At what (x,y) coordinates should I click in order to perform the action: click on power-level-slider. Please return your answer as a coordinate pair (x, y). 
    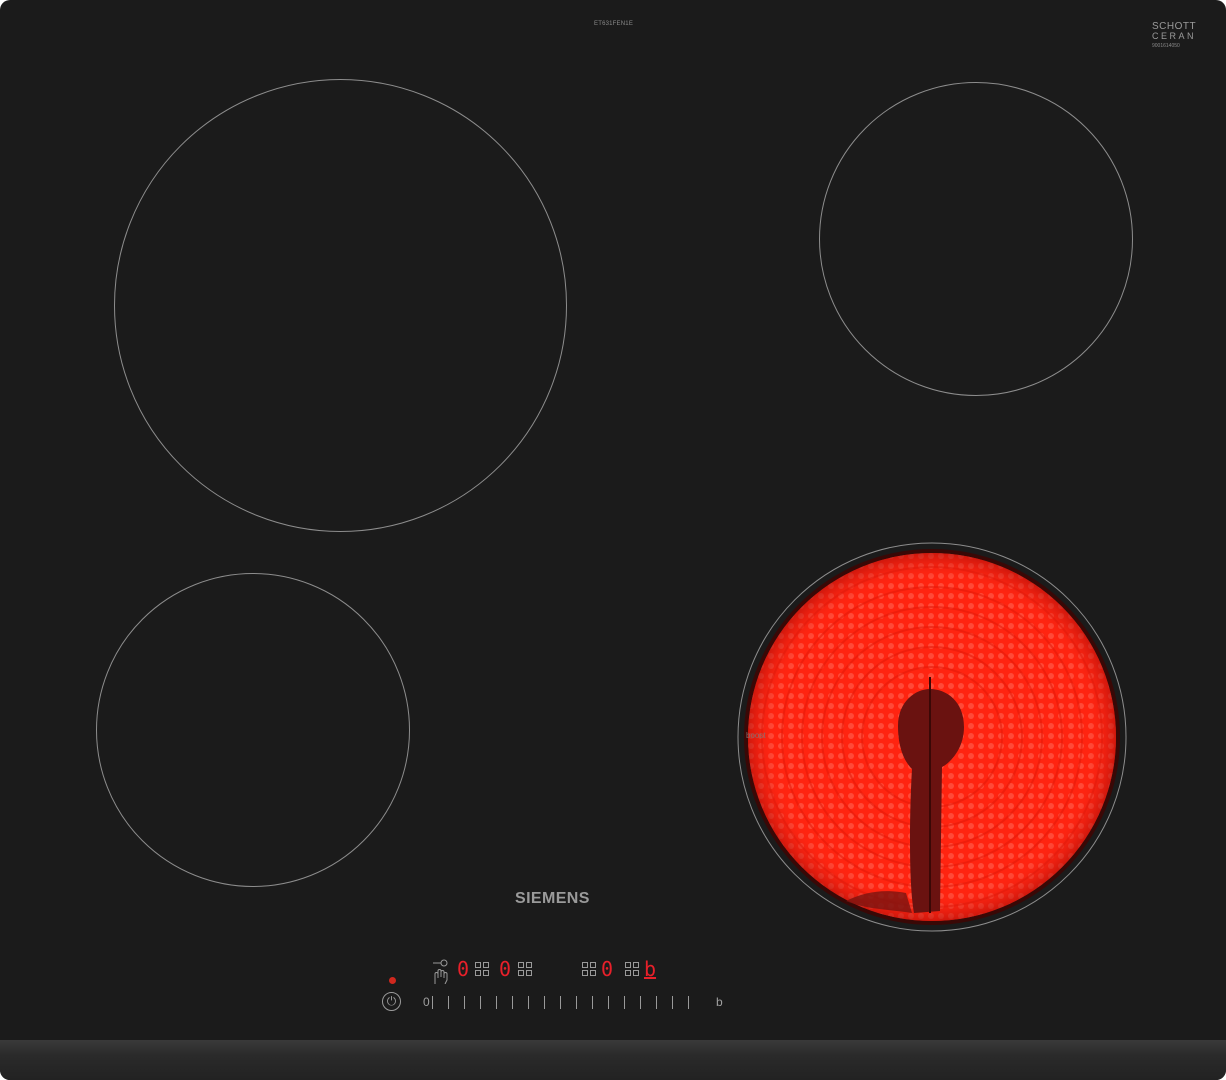
    Looking at the image, I should click on (562, 1002).